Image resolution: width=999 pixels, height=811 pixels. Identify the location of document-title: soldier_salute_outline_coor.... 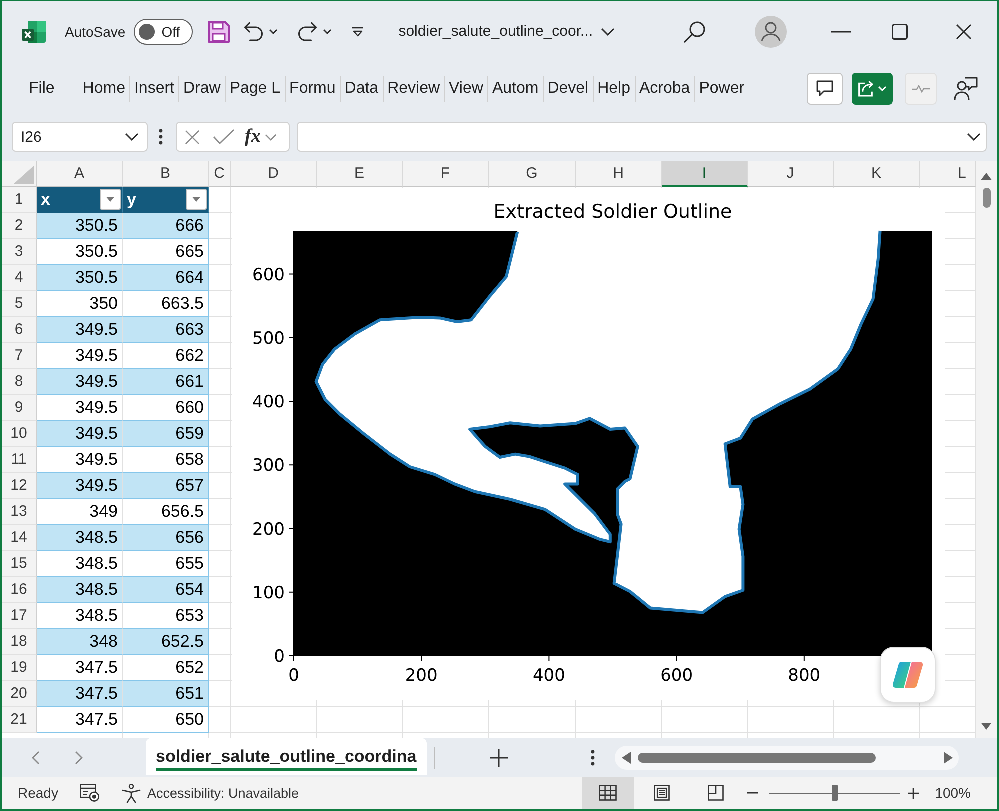
(496, 31).